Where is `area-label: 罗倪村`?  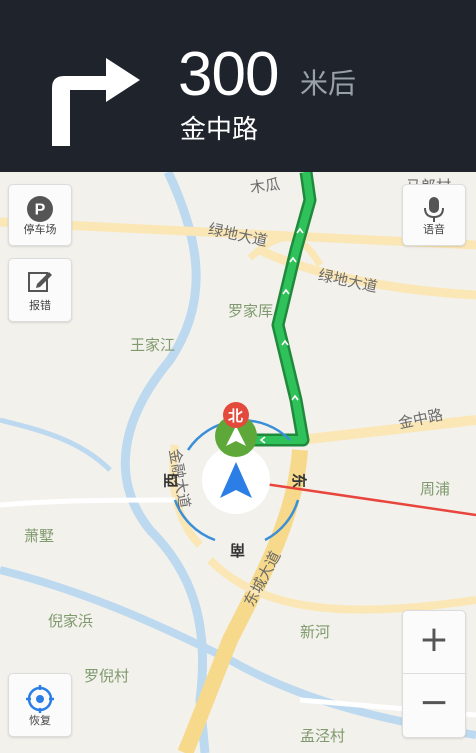 area-label: 罗倪村 is located at coordinates (107, 676).